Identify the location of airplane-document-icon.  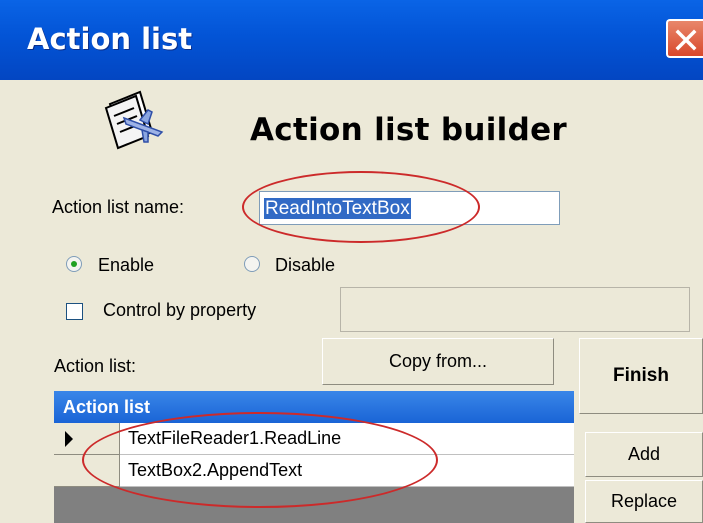
(134, 120).